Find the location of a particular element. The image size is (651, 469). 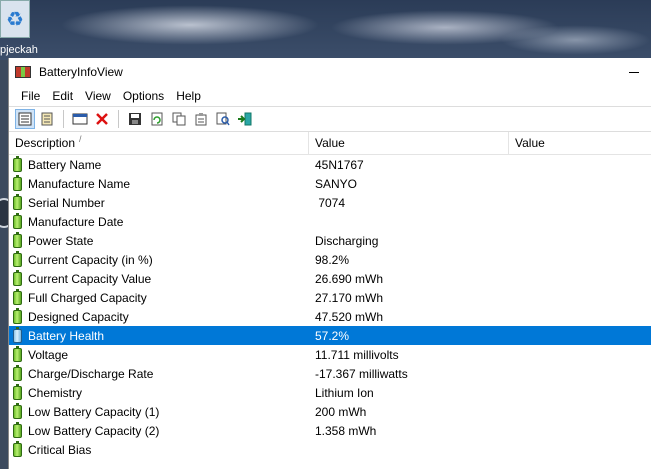

value-cell: 27.170 mWh is located at coordinates (349, 297).